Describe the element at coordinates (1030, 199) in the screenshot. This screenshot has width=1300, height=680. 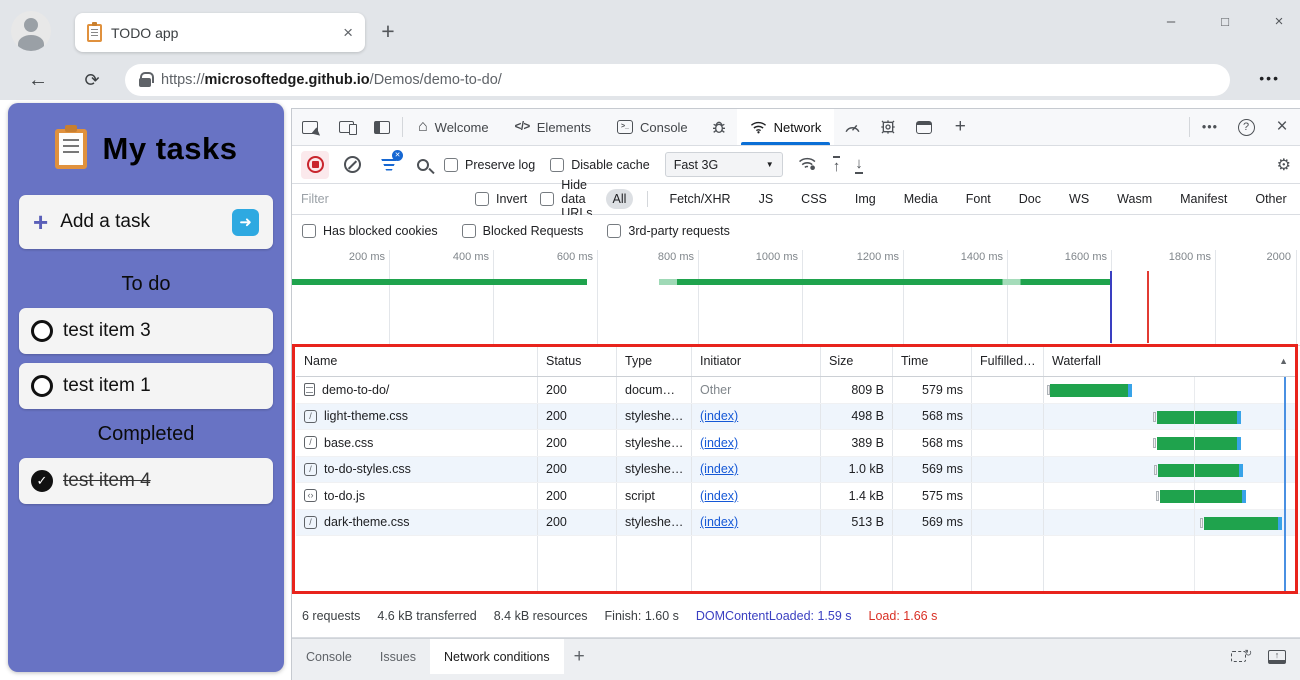
I see `type-filter-doc: Doc` at that location.